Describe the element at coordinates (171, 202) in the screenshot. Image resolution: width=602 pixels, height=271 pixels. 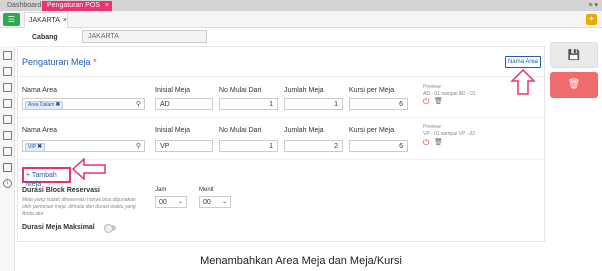
I see `jam-select: 00 ⌄` at that location.